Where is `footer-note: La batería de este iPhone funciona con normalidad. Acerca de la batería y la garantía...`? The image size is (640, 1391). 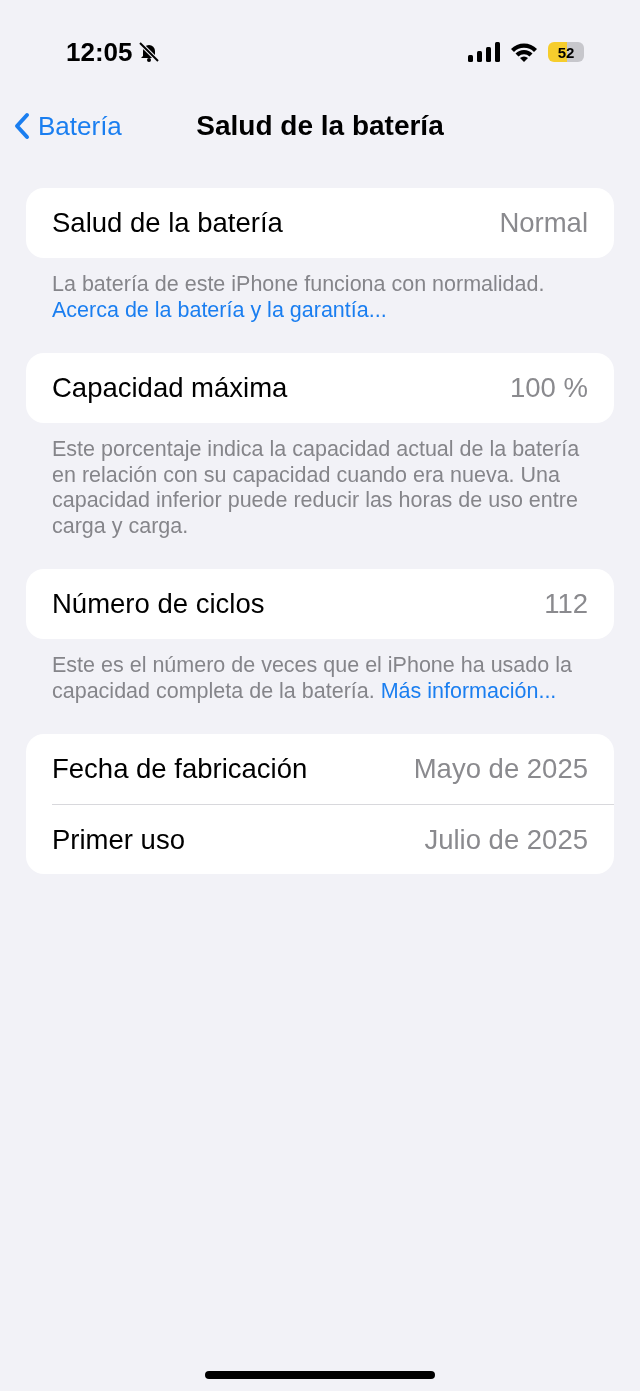
footer-note: La batería de este iPhone funciona con normalidad. Acerca de la batería y la garantía... is located at coordinates (298, 297).